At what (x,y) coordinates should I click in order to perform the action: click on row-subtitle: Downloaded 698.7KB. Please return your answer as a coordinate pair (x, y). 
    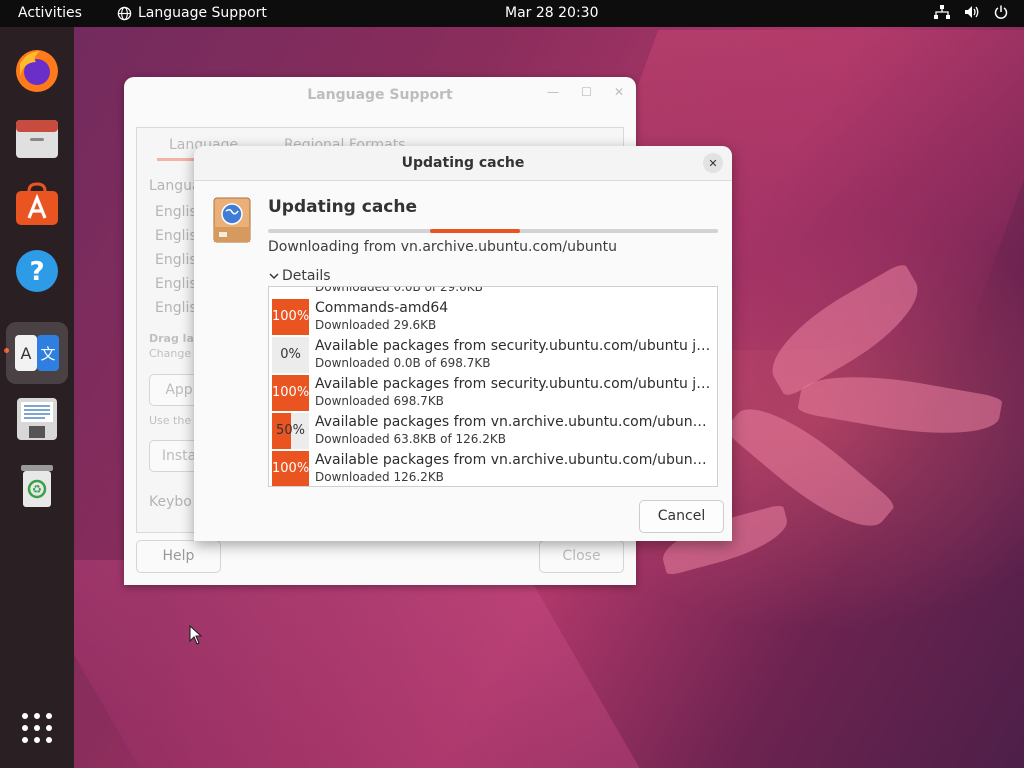
    Looking at the image, I should click on (379, 401).